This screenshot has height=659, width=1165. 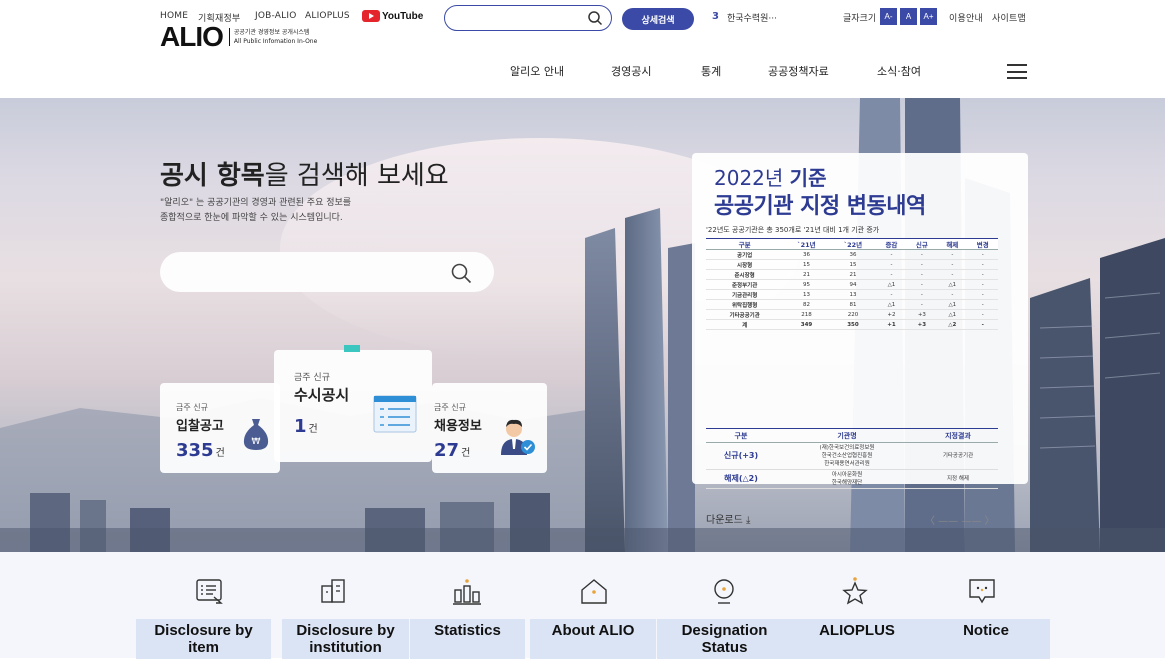 I want to click on youtube-icon, so click(x=371, y=16).